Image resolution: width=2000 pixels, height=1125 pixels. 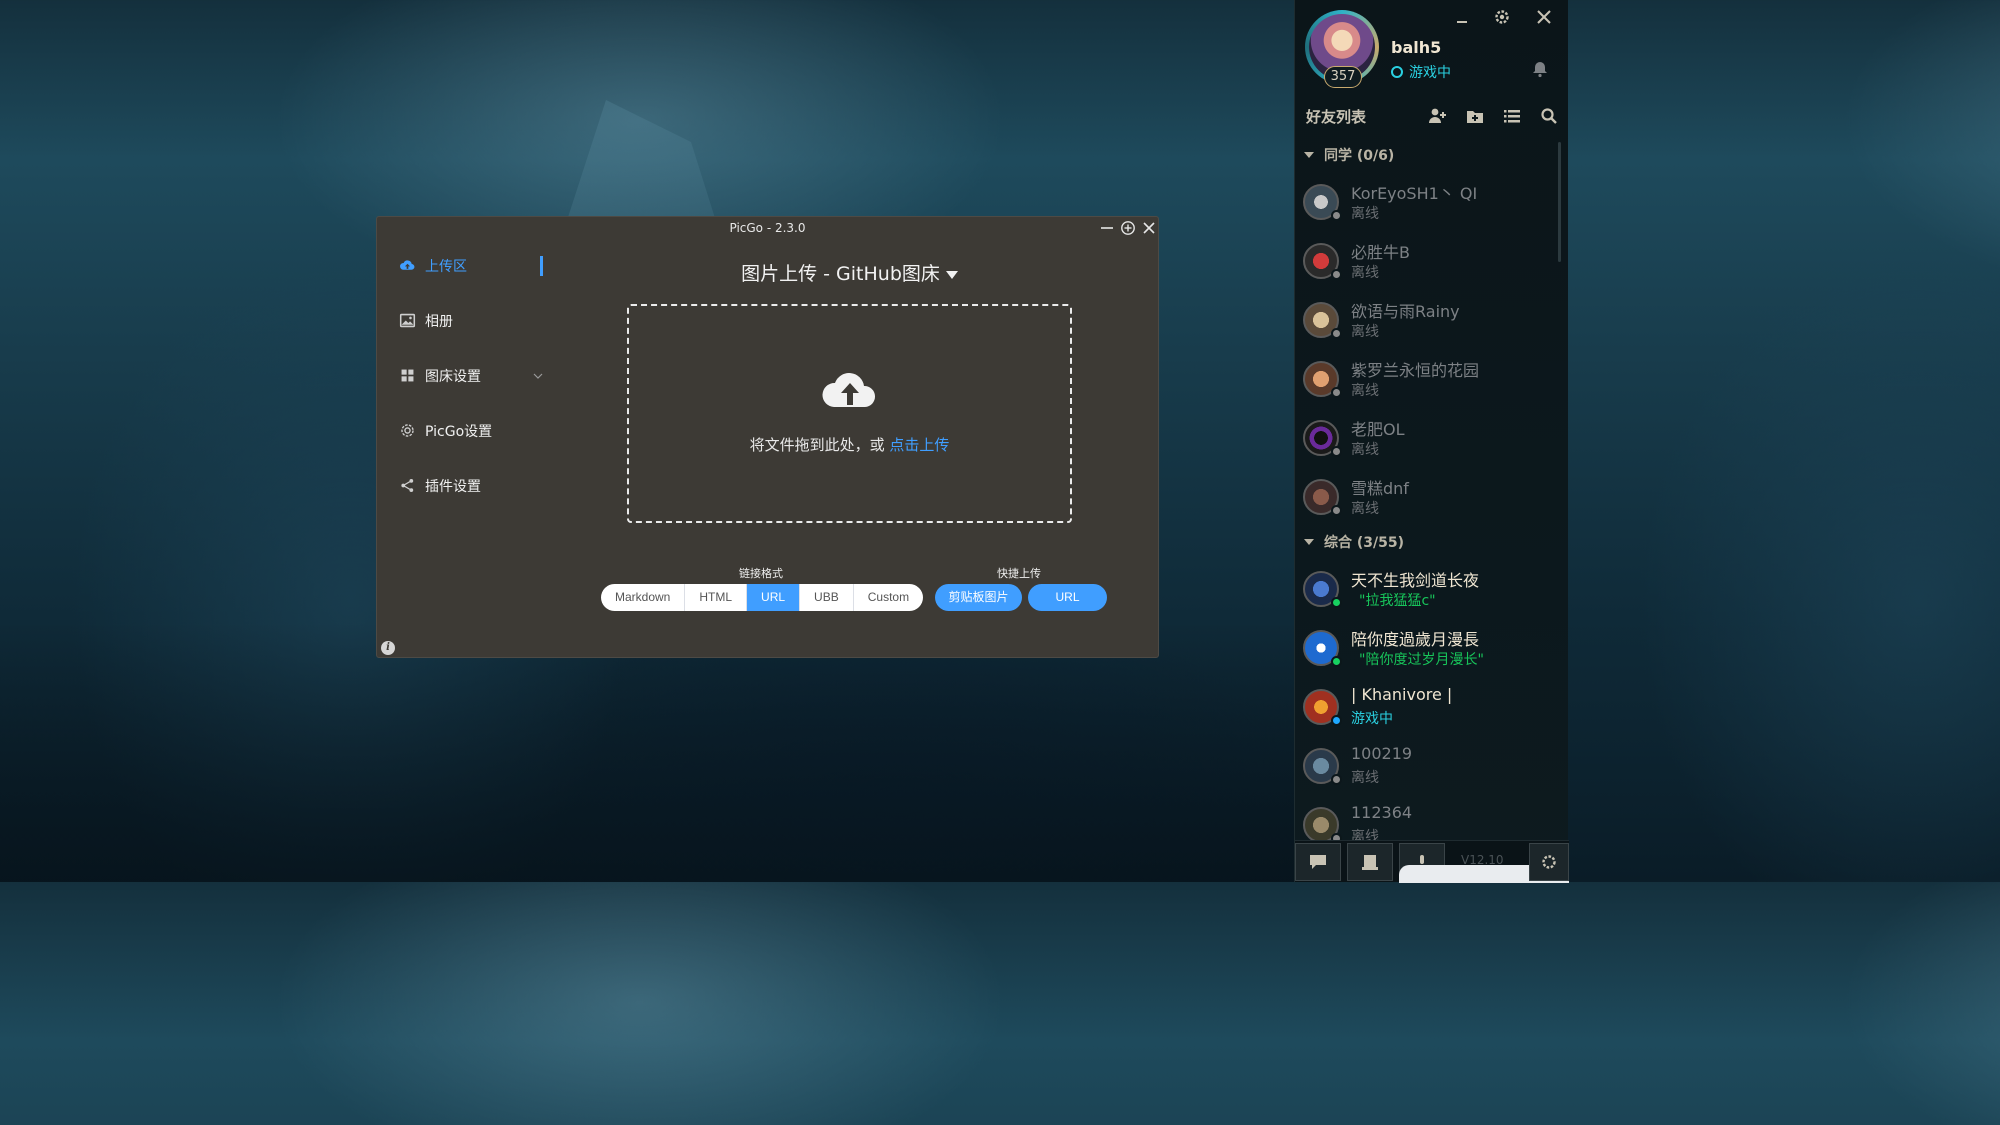 I want to click on active-indicator, so click(x=541, y=266).